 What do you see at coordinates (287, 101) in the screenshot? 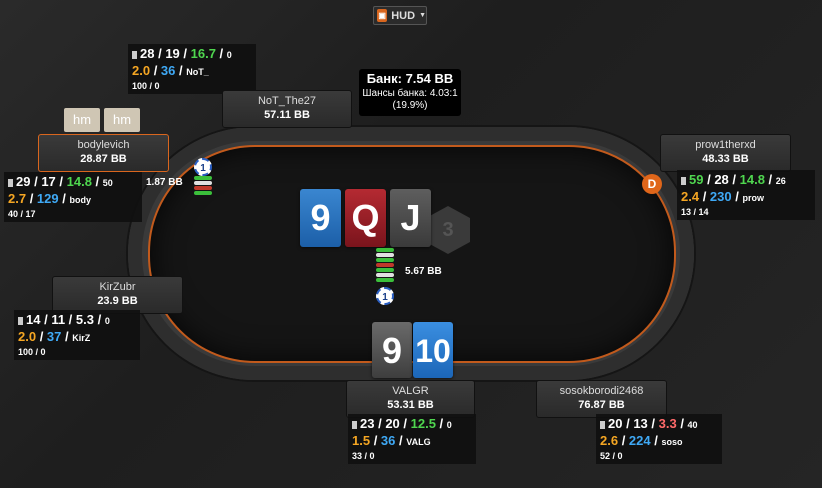
I see `player-name: NoT_The27` at bounding box center [287, 101].